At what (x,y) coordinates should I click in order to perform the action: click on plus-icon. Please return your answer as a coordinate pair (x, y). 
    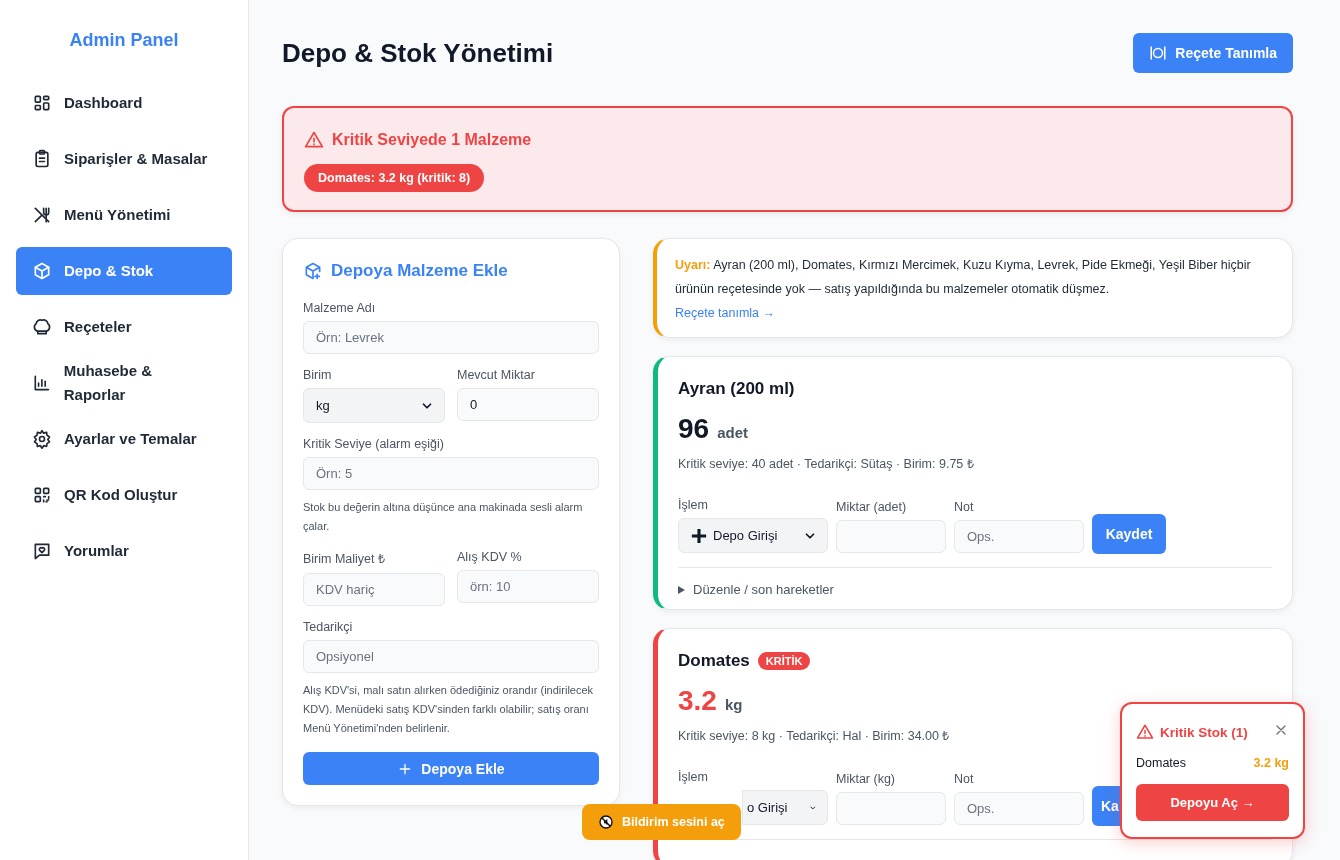
    Looking at the image, I should click on (699, 535).